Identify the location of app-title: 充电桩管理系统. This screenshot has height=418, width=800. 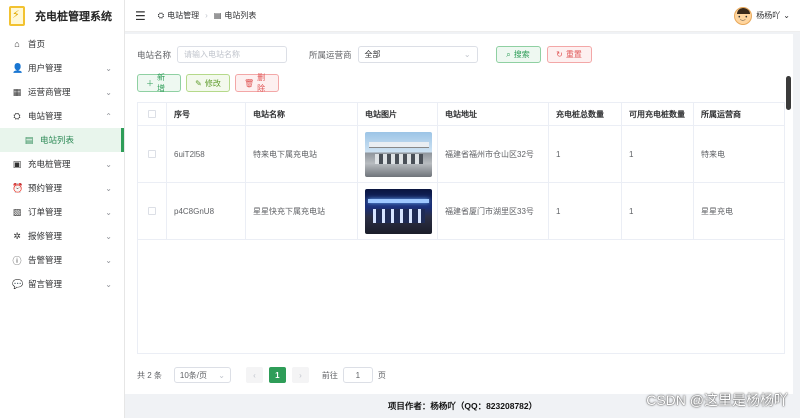
(73, 17).